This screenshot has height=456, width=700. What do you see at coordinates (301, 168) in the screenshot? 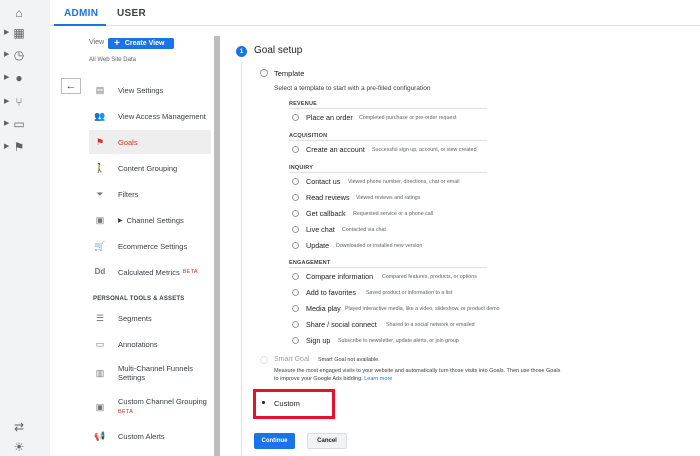
I see `category-inquiry: INQUIRY` at bounding box center [301, 168].